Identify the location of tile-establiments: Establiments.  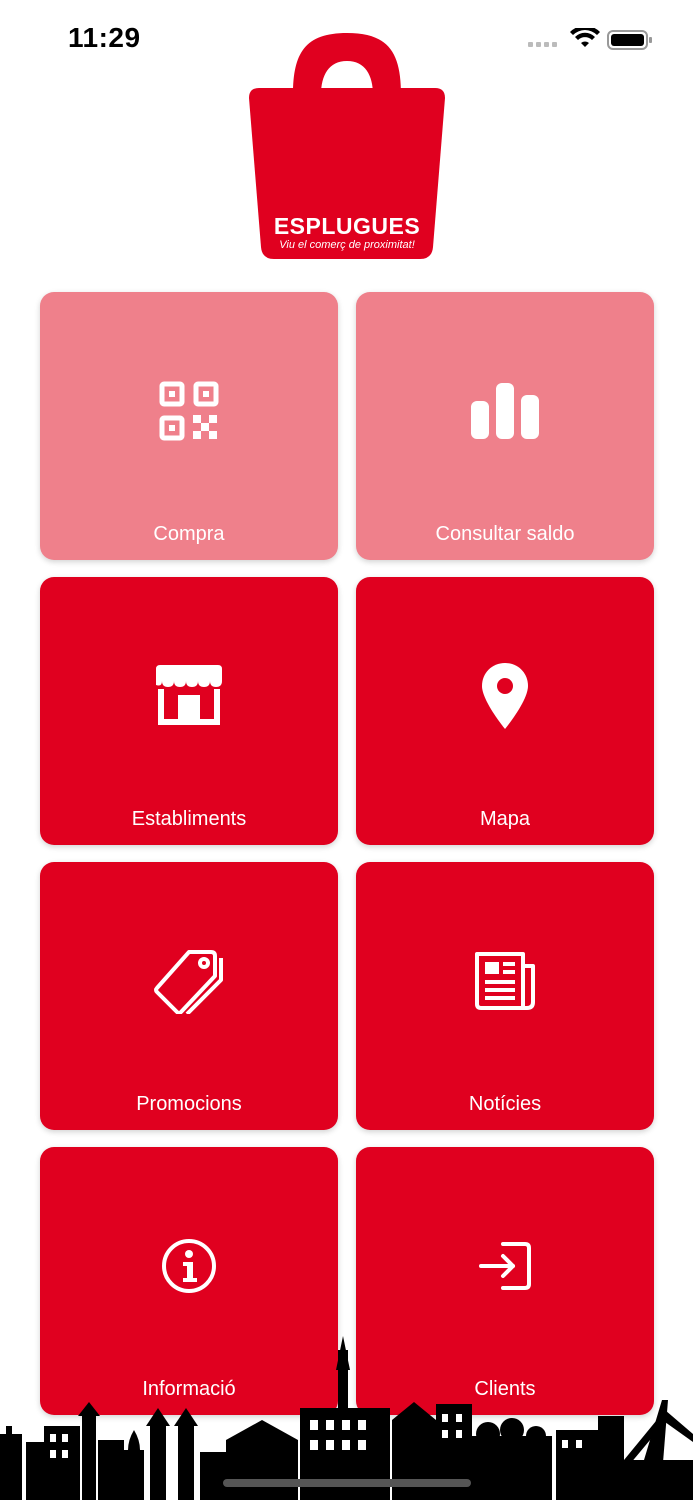
(189, 711).